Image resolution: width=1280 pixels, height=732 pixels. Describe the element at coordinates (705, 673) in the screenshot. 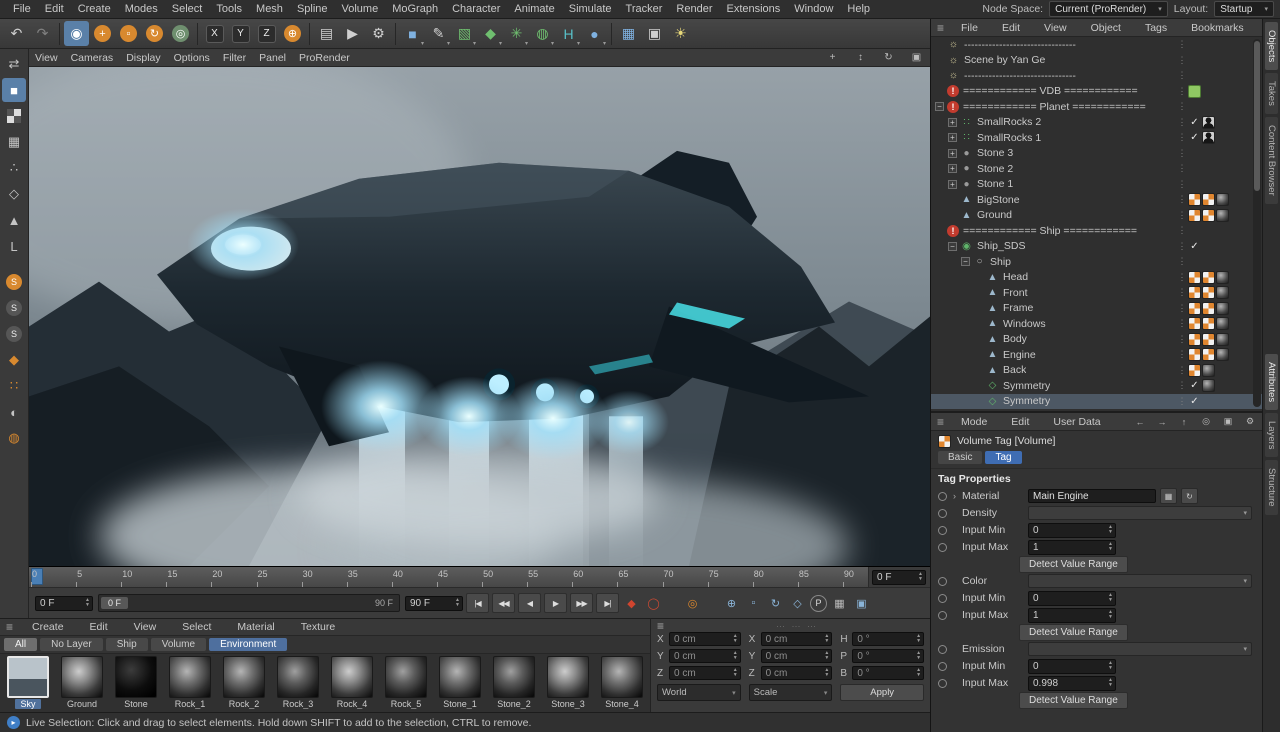

I see `coord-z-field: 0 cm ▲ ▼` at that location.